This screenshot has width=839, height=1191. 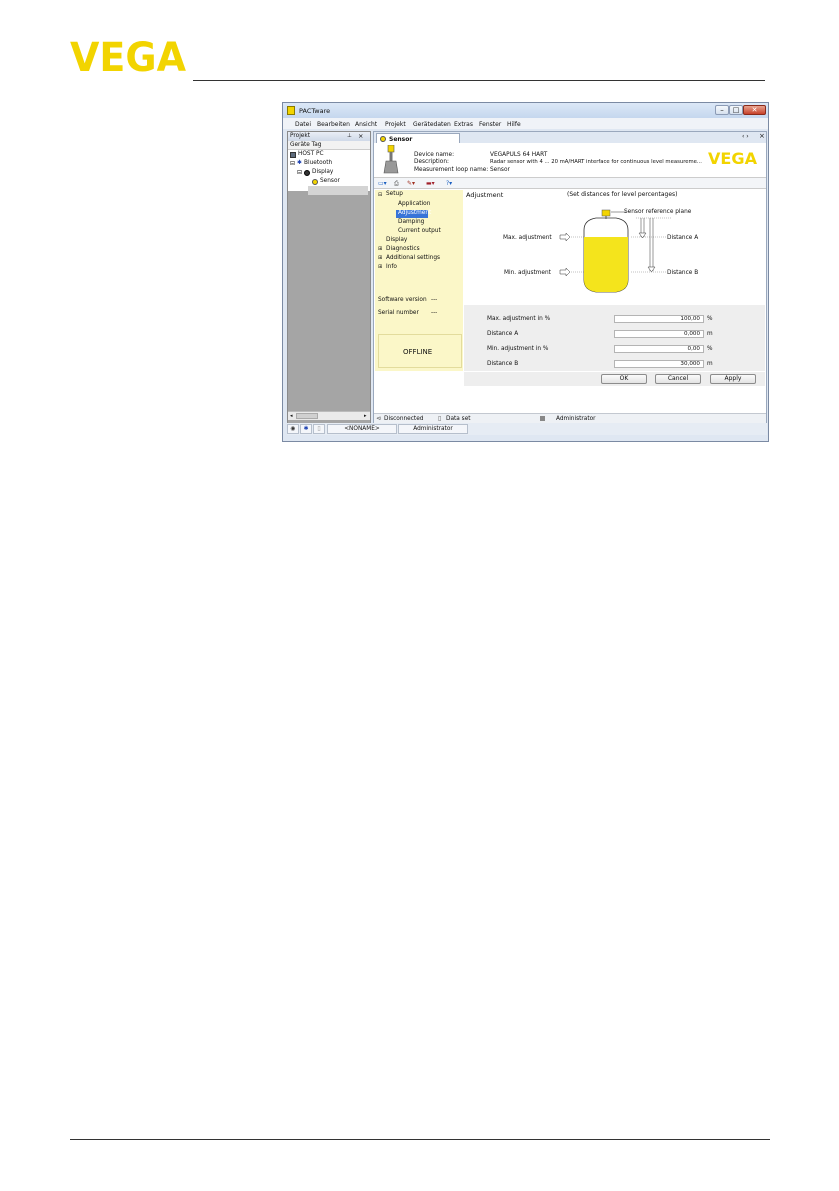 I want to click on adjustment-title: Adjustment, so click(x=485, y=195).